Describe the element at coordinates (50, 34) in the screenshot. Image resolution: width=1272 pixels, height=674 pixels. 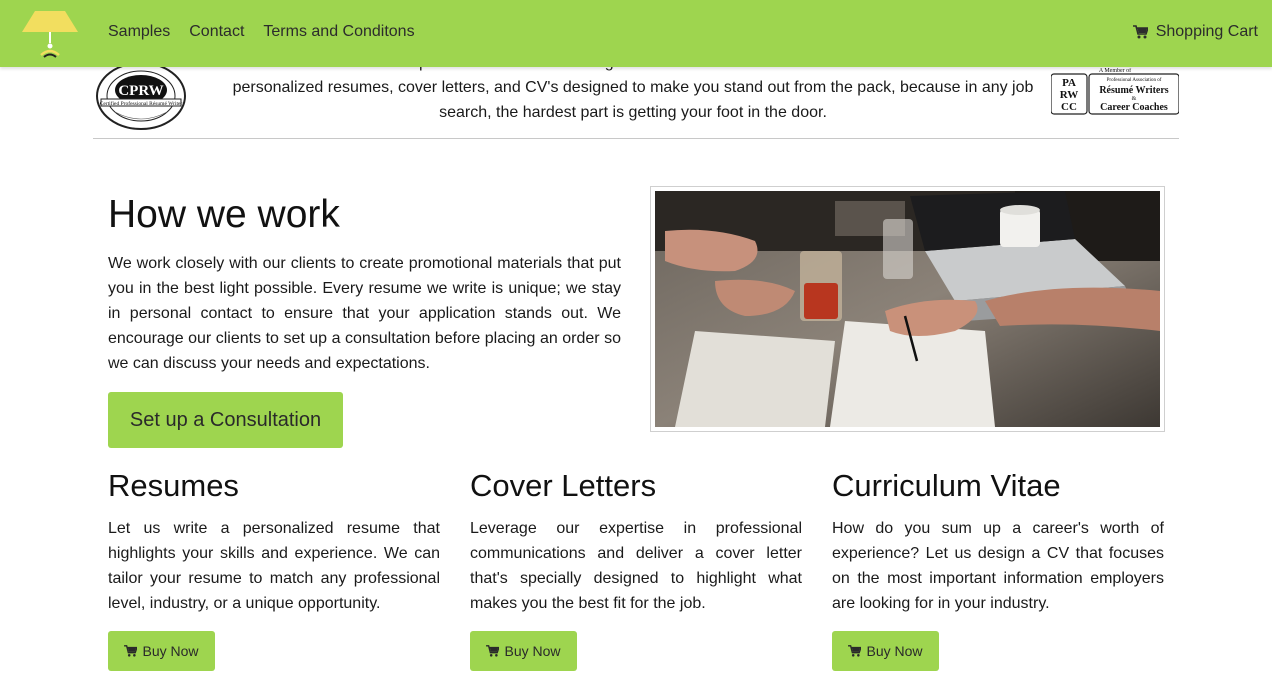
I see `lamp-logo-icon` at that location.